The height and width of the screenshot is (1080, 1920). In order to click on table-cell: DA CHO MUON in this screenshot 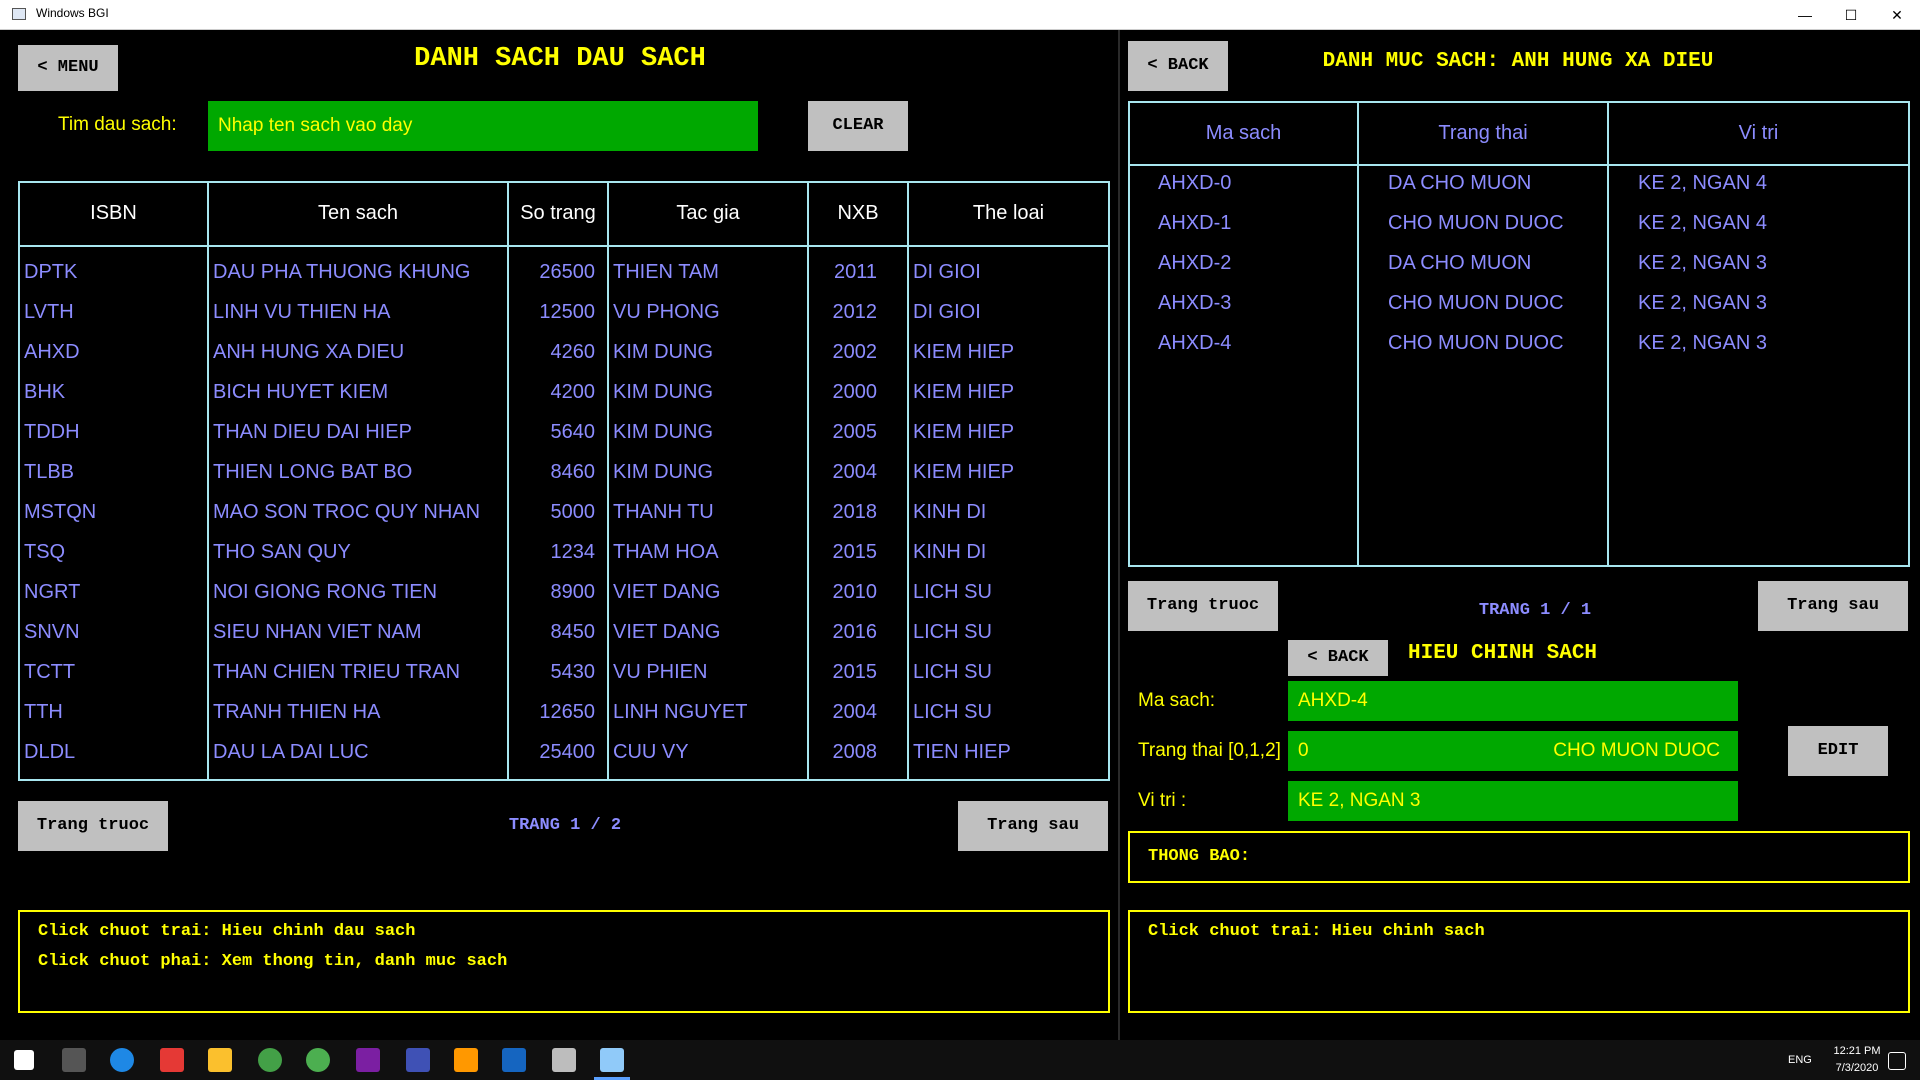, I will do `click(1459, 183)`.